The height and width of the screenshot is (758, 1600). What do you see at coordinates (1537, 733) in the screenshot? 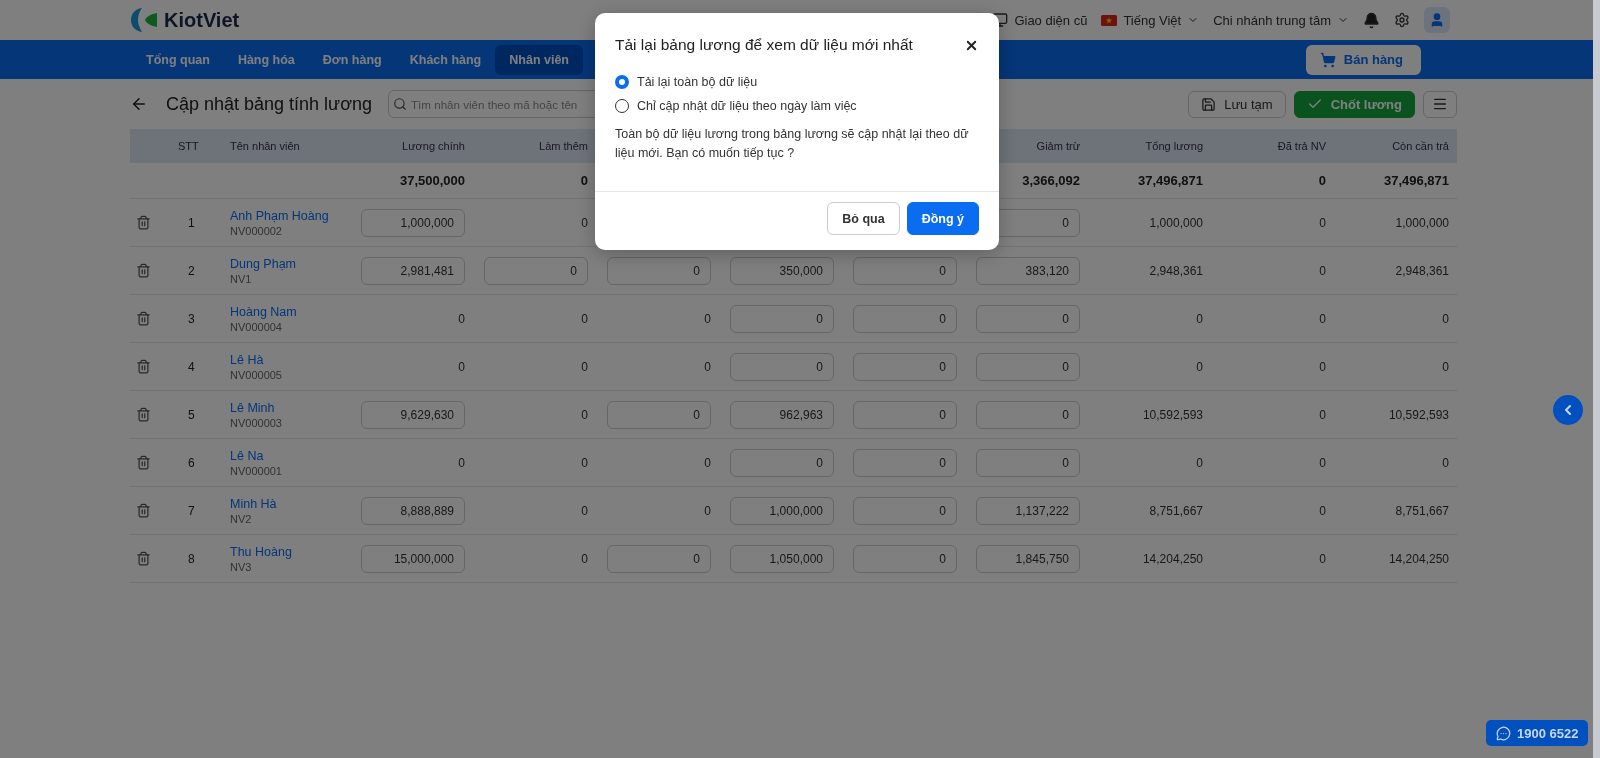
I see `hotline-button: 1900 6522` at bounding box center [1537, 733].